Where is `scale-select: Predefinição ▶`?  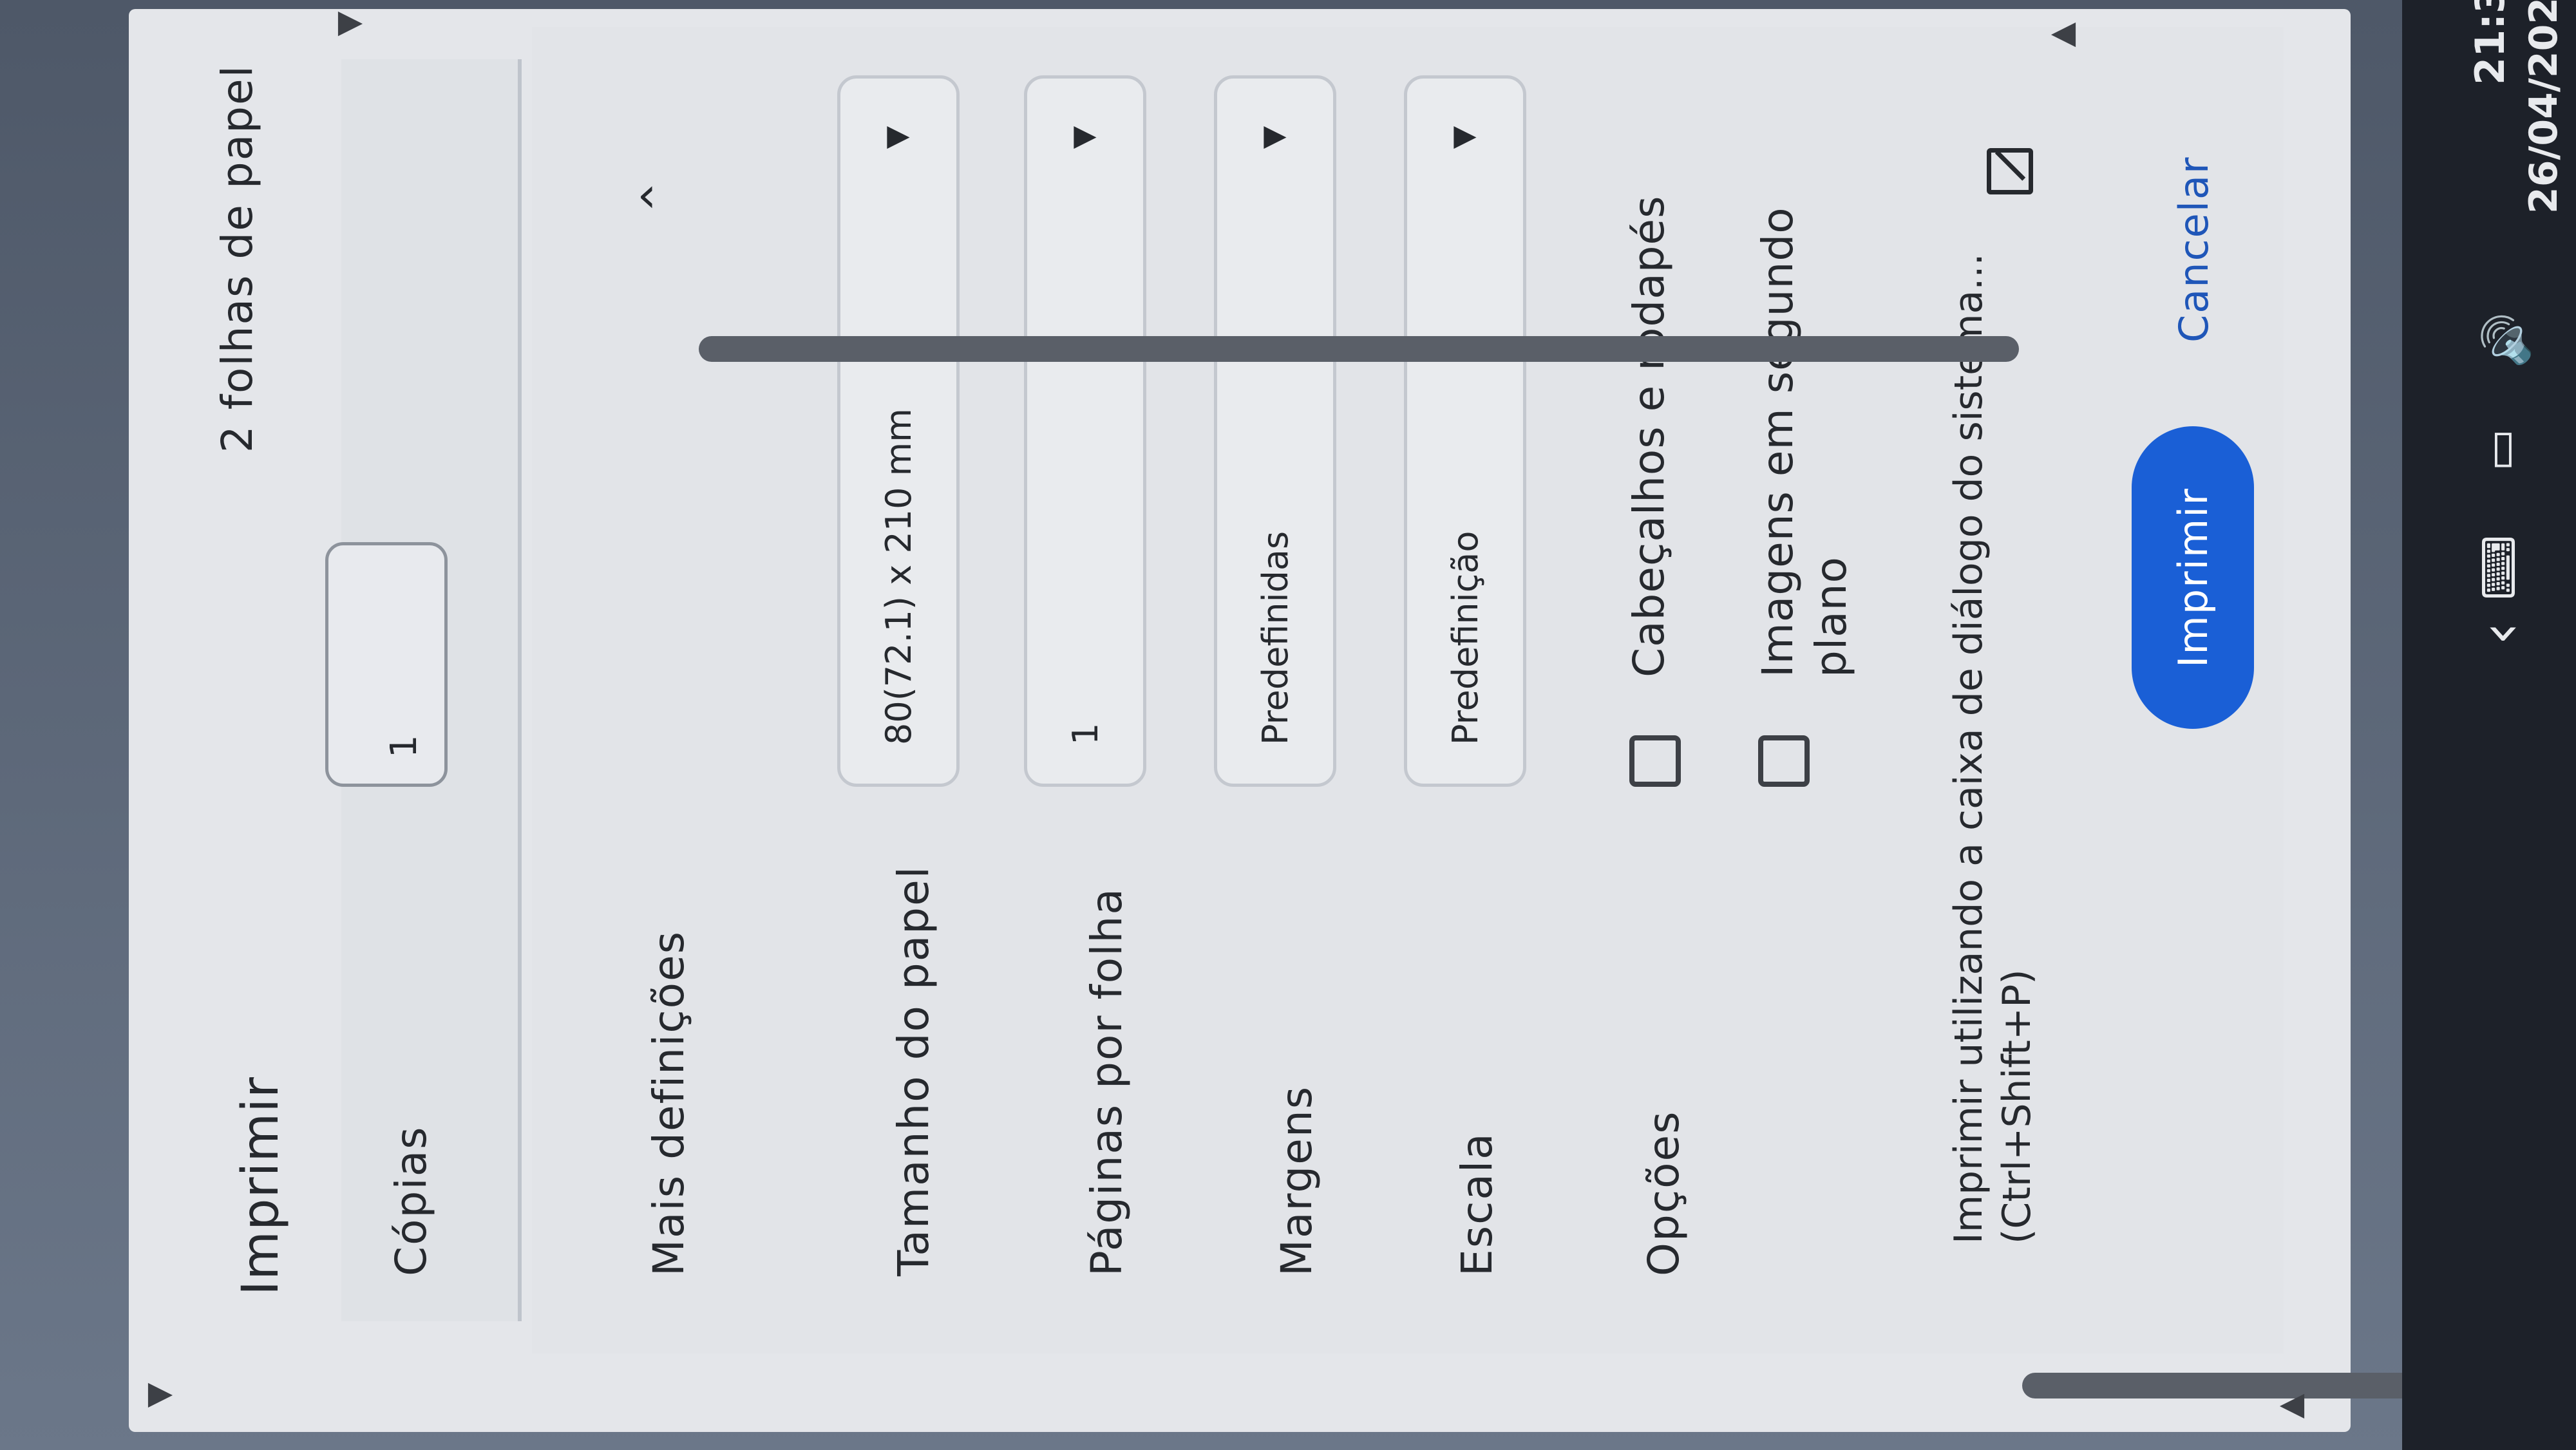 scale-select: Predefinição ▶ is located at coordinates (1465, 431).